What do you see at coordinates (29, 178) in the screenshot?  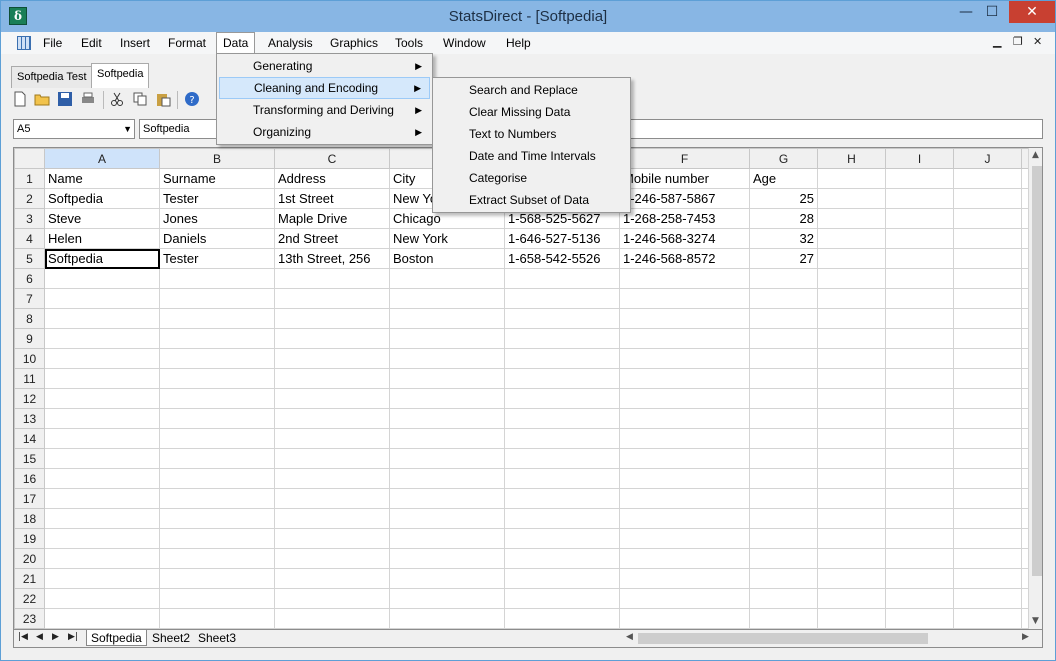 I see `row-header: 1` at bounding box center [29, 178].